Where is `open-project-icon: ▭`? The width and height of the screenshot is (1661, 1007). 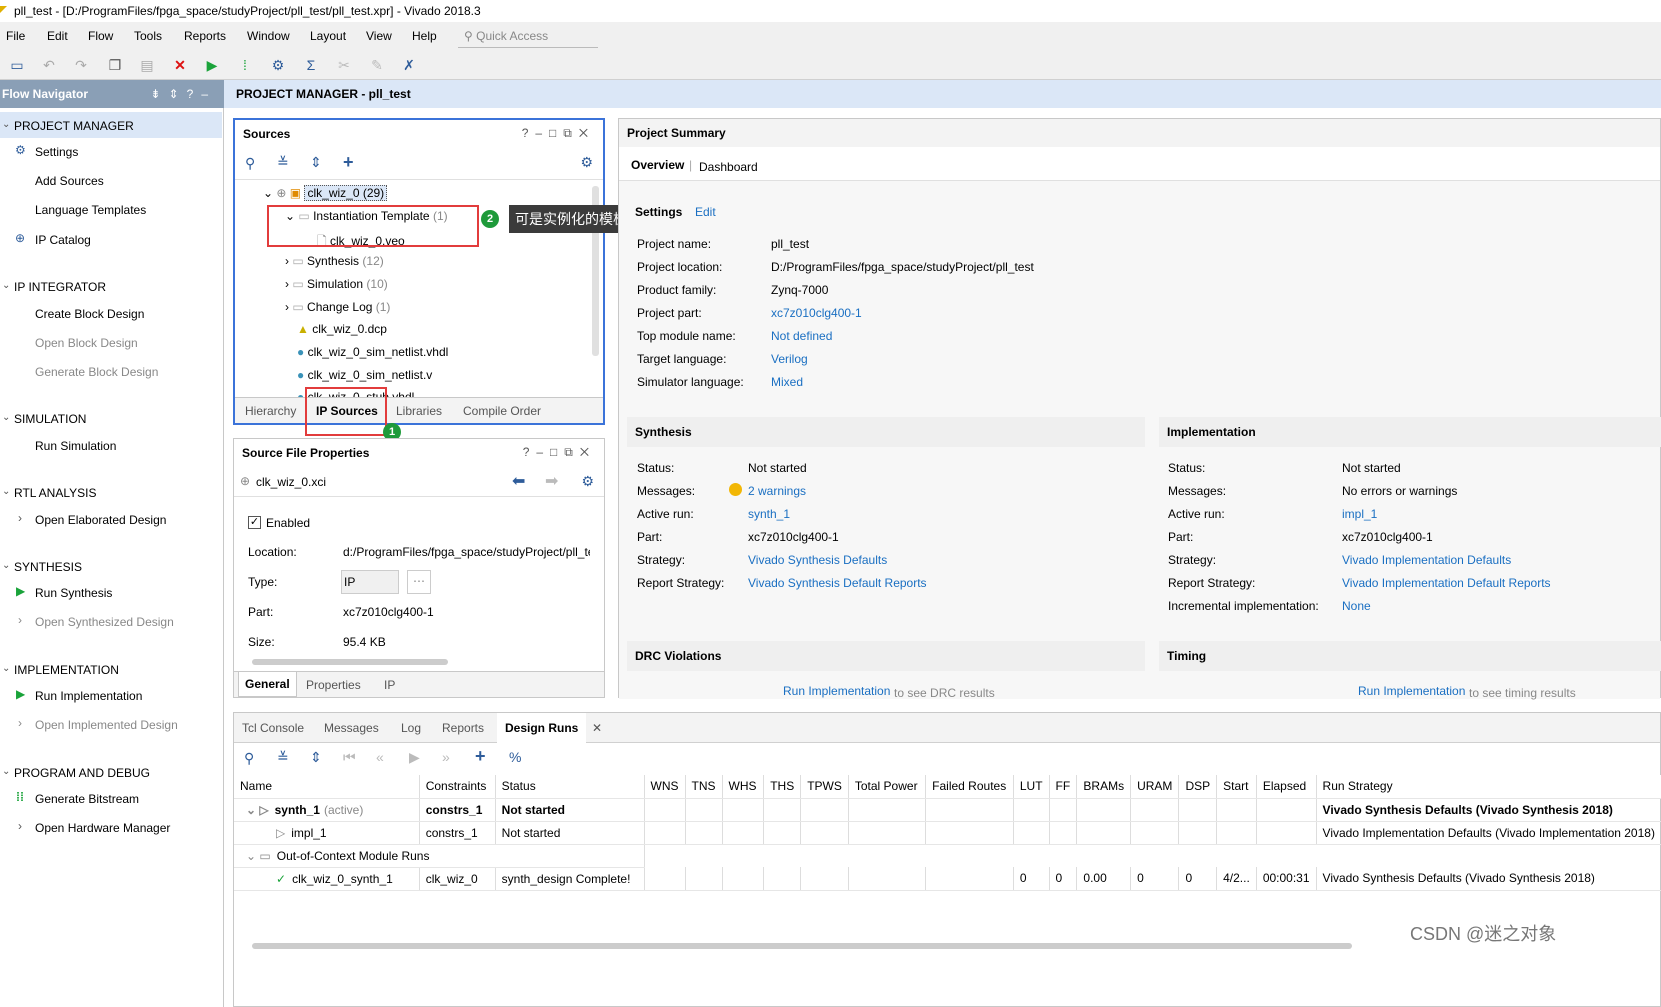 open-project-icon: ▭ is located at coordinates (17, 65).